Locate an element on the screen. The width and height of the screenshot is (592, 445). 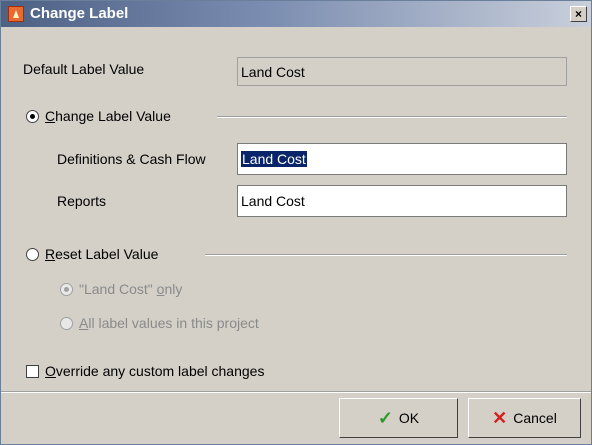
reports-input: Land Cost is located at coordinates (402, 201).